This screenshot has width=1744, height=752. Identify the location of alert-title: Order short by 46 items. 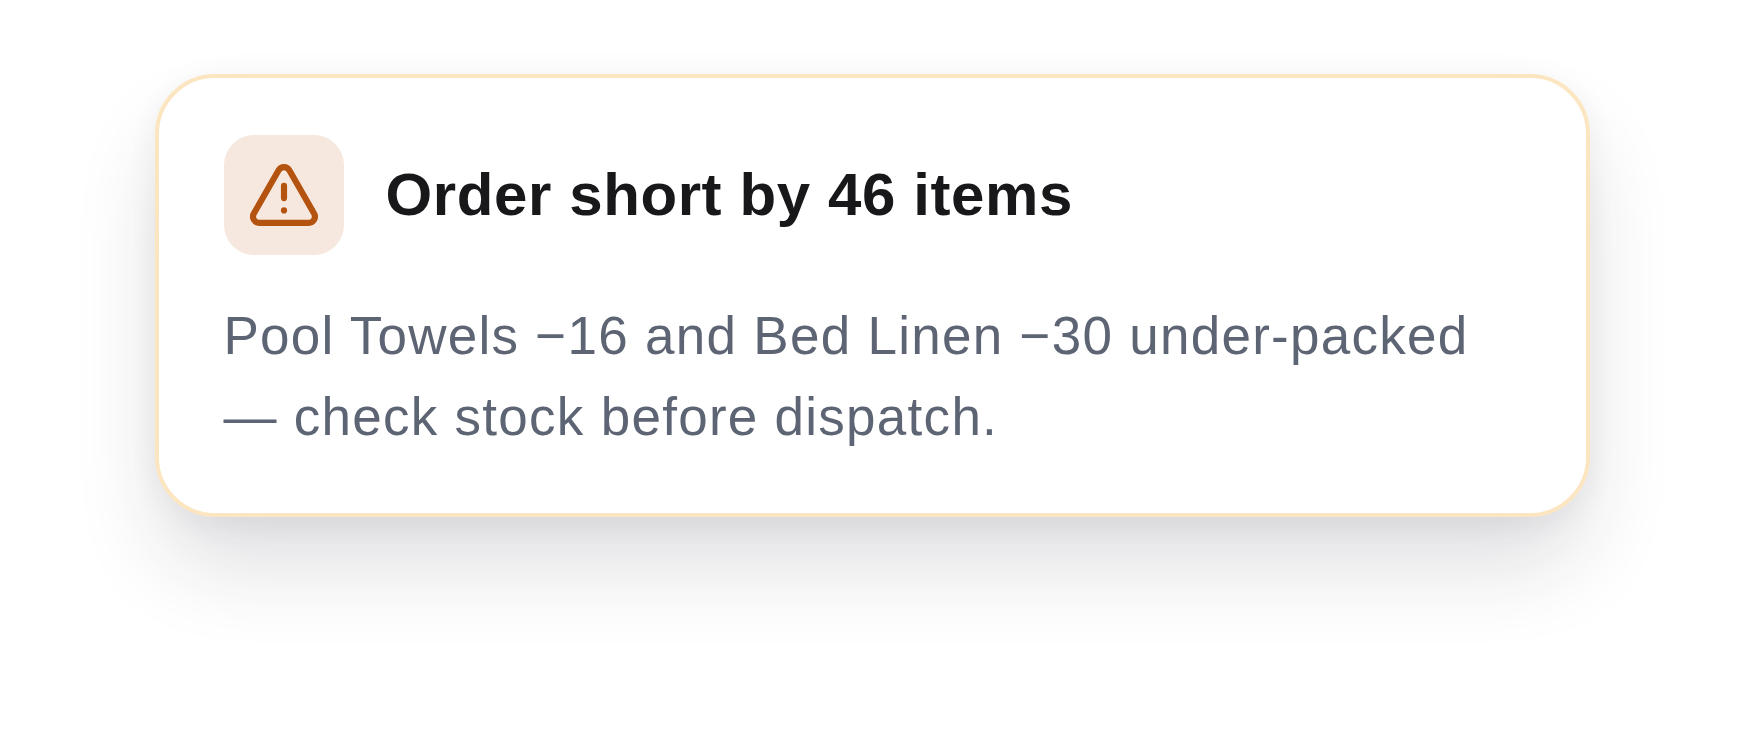
(729, 195).